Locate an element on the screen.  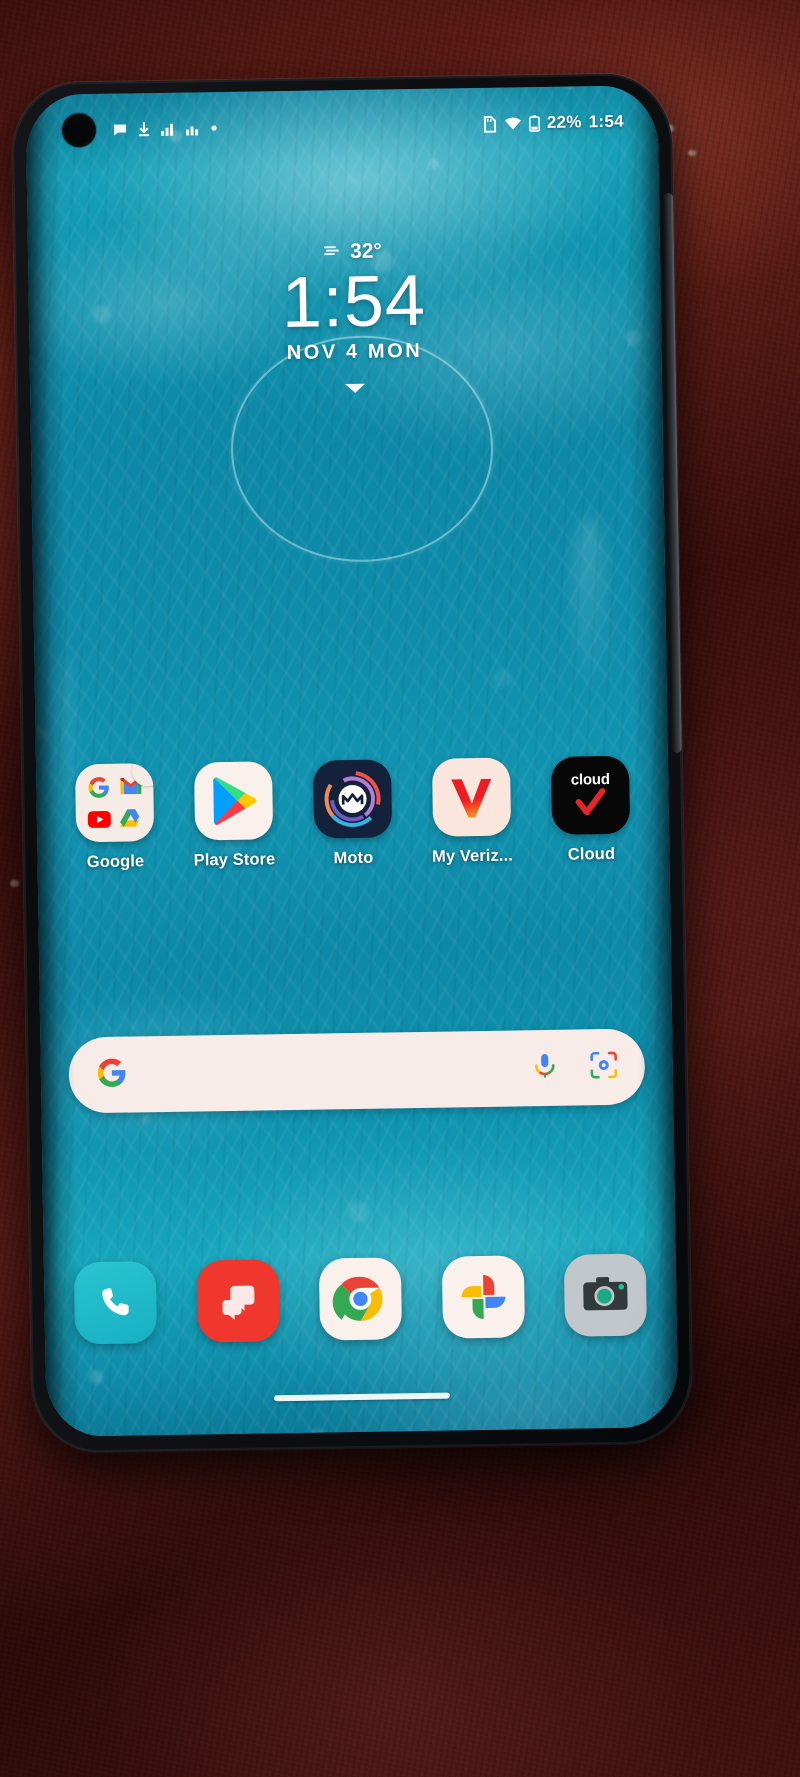
app-label: Play Store is located at coordinates (234, 860).